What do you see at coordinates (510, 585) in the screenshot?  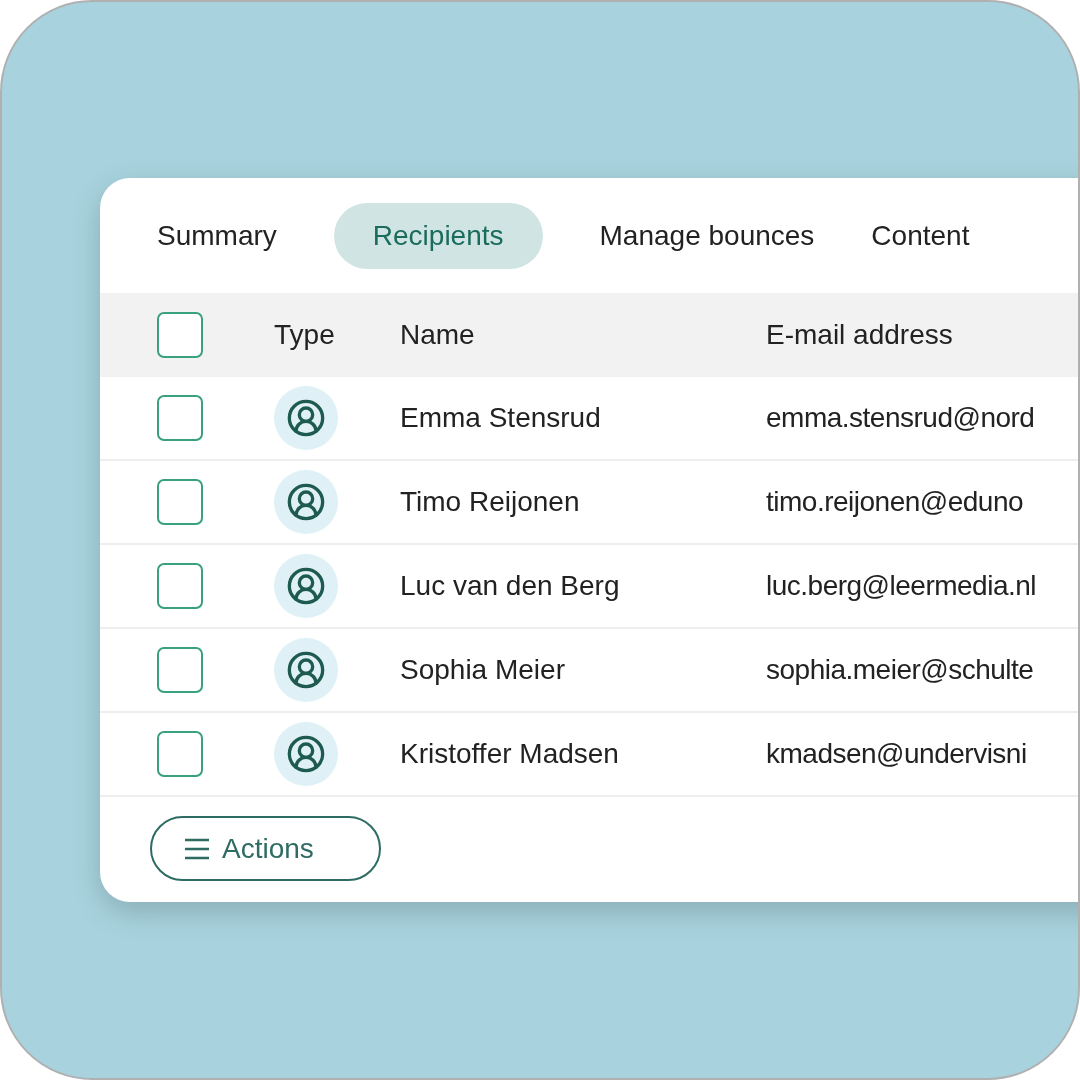 I see `table-cell: Luc van den Berg` at bounding box center [510, 585].